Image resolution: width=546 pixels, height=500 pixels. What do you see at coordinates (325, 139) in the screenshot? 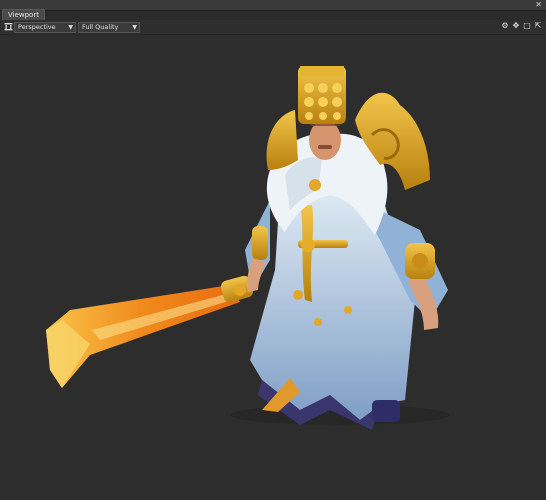
I see `hero-head` at bounding box center [325, 139].